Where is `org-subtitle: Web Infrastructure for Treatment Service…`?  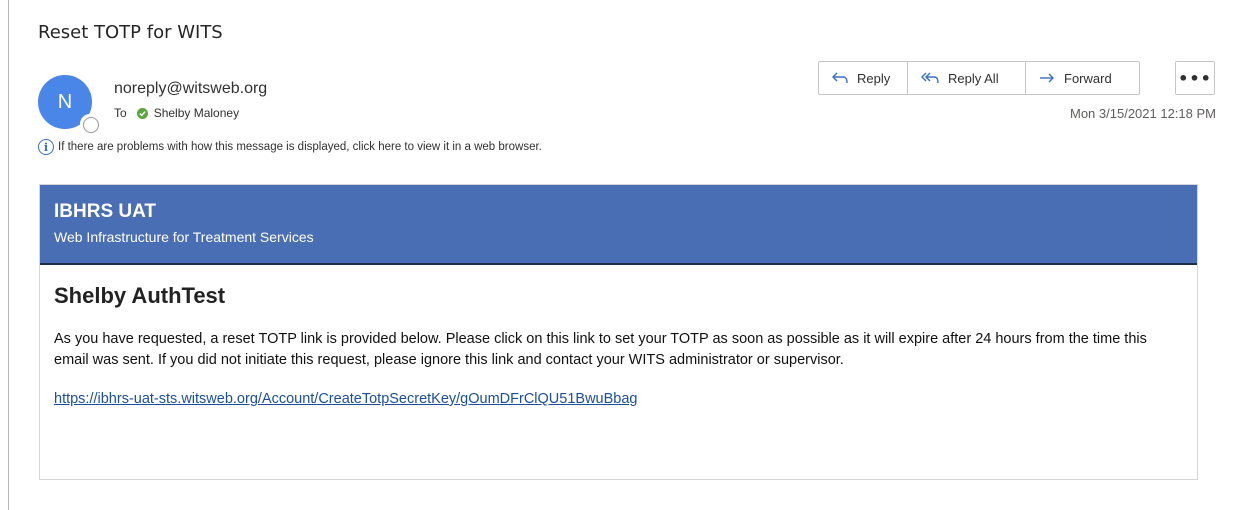 org-subtitle: Web Infrastructure for Treatment Service… is located at coordinates (184, 237).